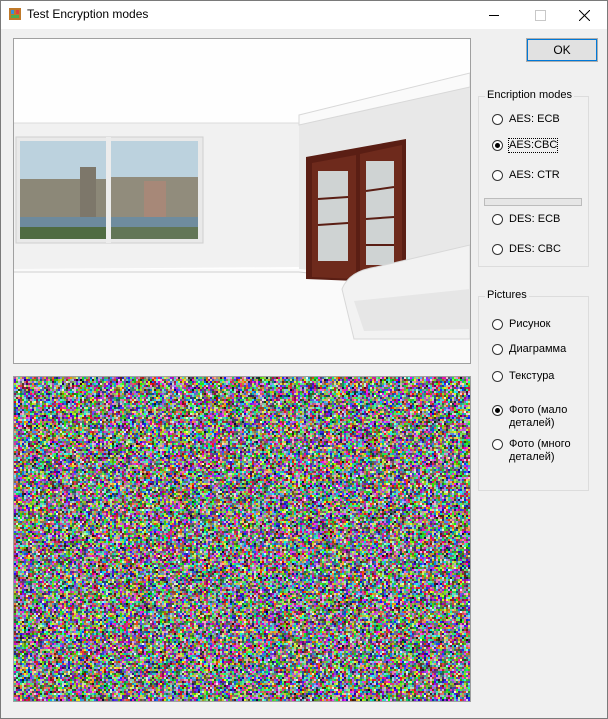  I want to click on picture-texture: Текстура, so click(523, 376).